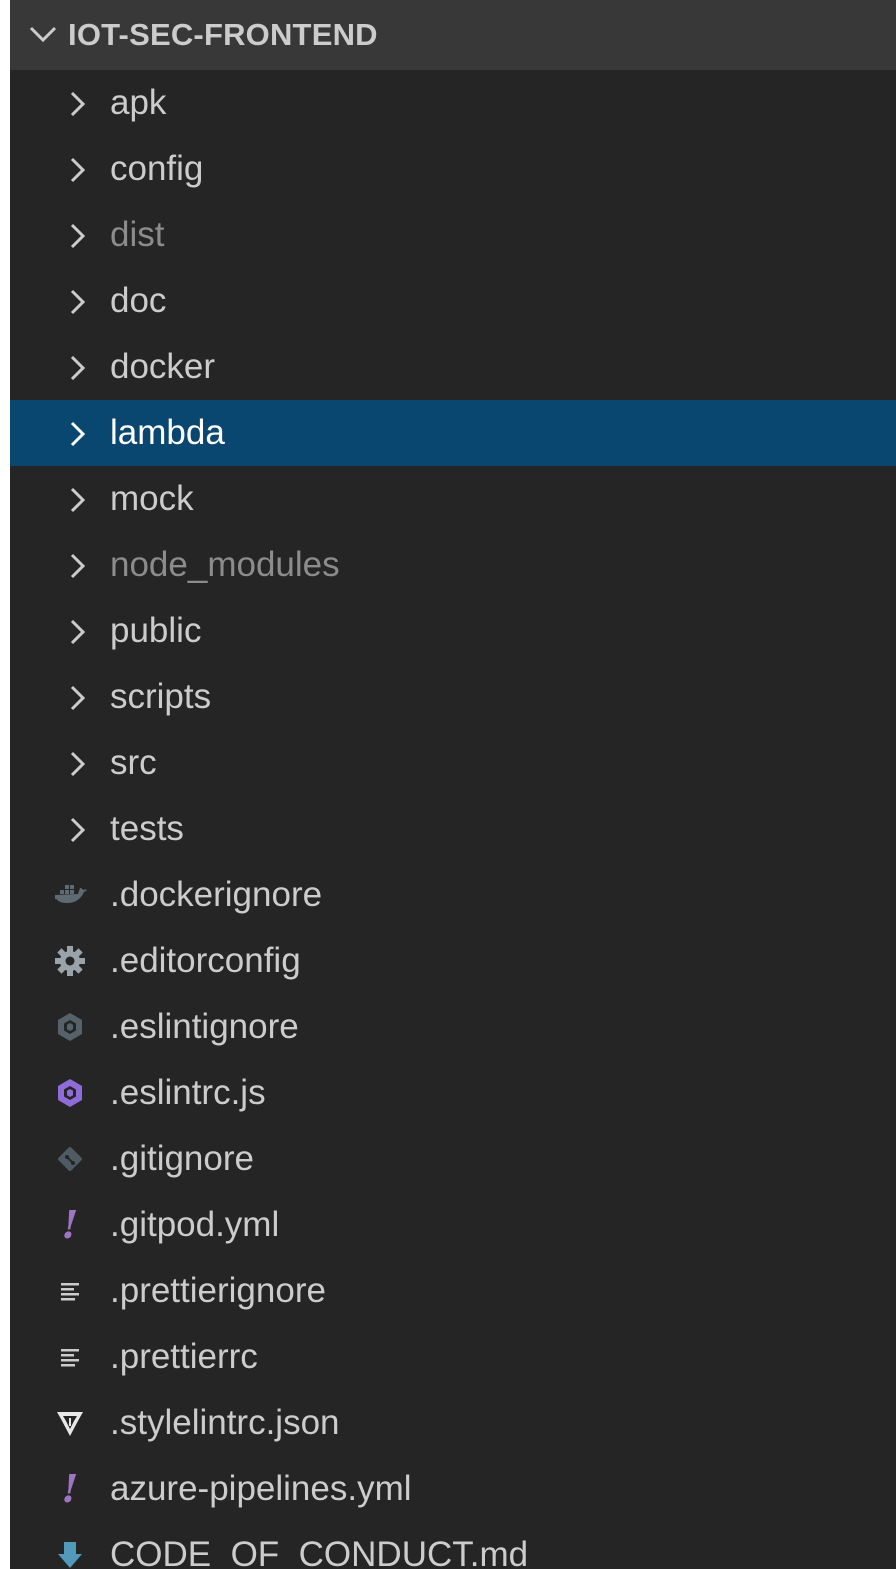 The width and height of the screenshot is (896, 1569). What do you see at coordinates (195, 1224) in the screenshot?
I see `file-label: .gitpod.yml` at bounding box center [195, 1224].